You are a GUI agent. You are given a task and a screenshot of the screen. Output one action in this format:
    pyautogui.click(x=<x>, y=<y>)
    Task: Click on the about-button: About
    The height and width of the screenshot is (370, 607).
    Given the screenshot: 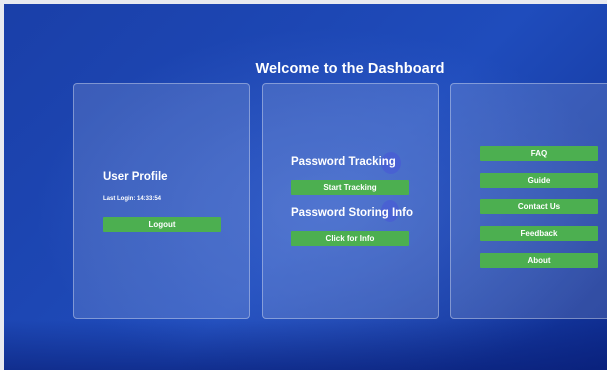 What is the action you would take?
    pyautogui.click(x=539, y=260)
    